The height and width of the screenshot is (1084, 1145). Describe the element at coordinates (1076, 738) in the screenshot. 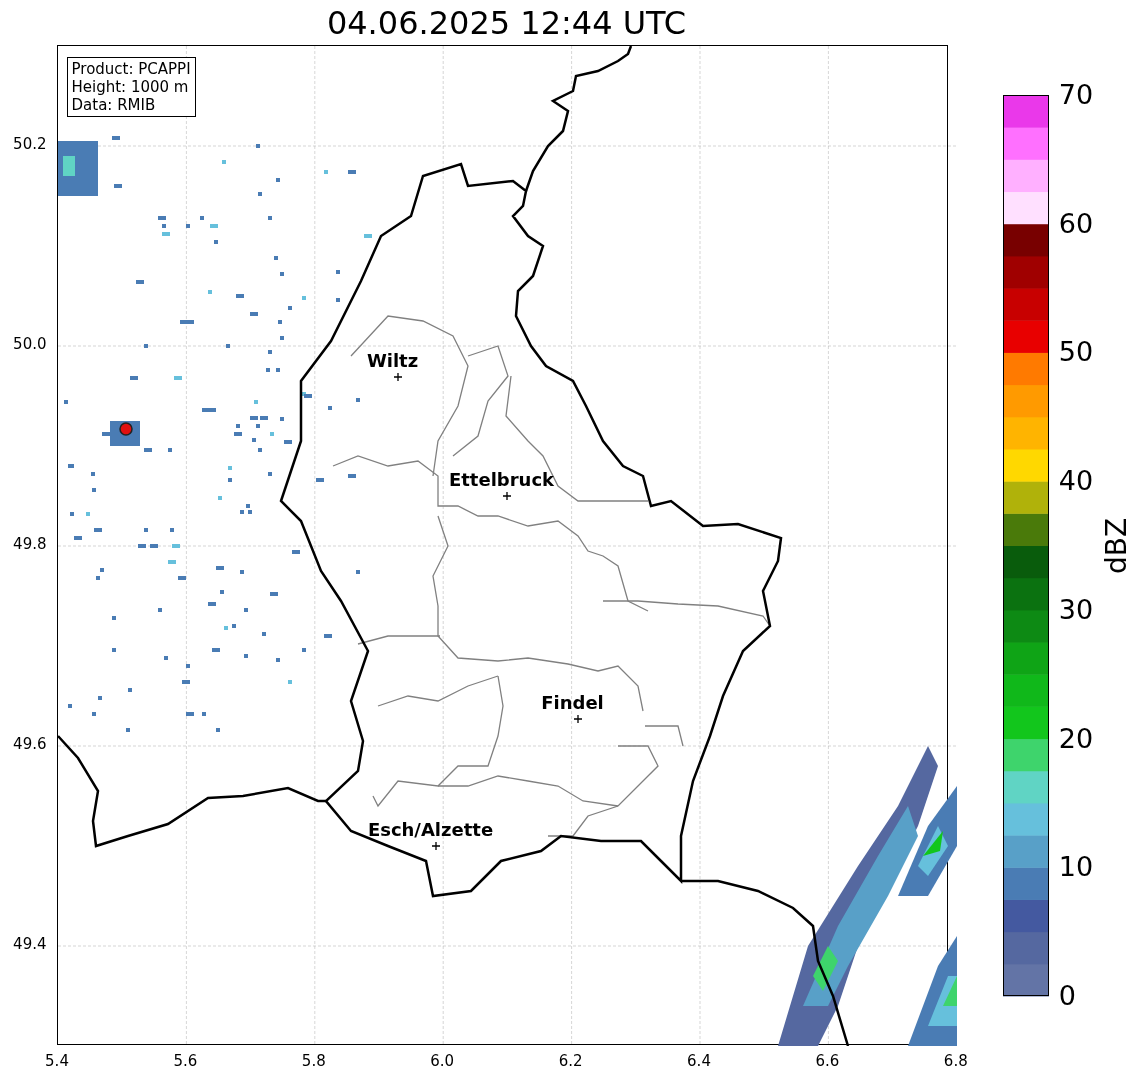

I see `colorbar-tick-label: 20` at that location.